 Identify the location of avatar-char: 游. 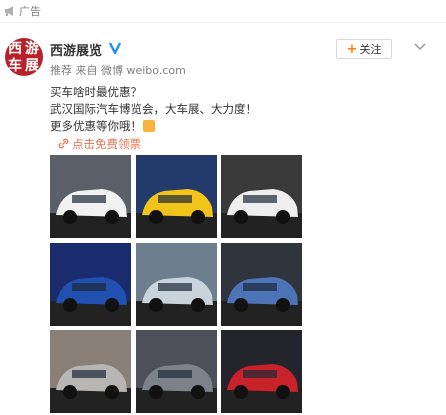
(32, 49).